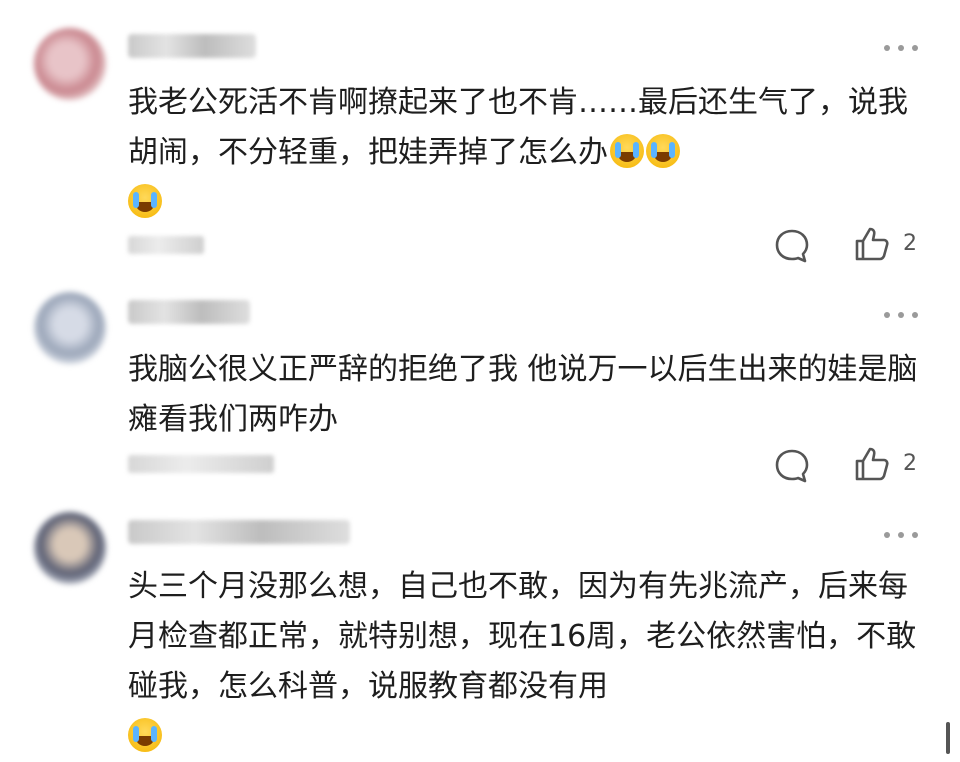  What do you see at coordinates (948, 738) in the screenshot?
I see `scrollbar` at bounding box center [948, 738].